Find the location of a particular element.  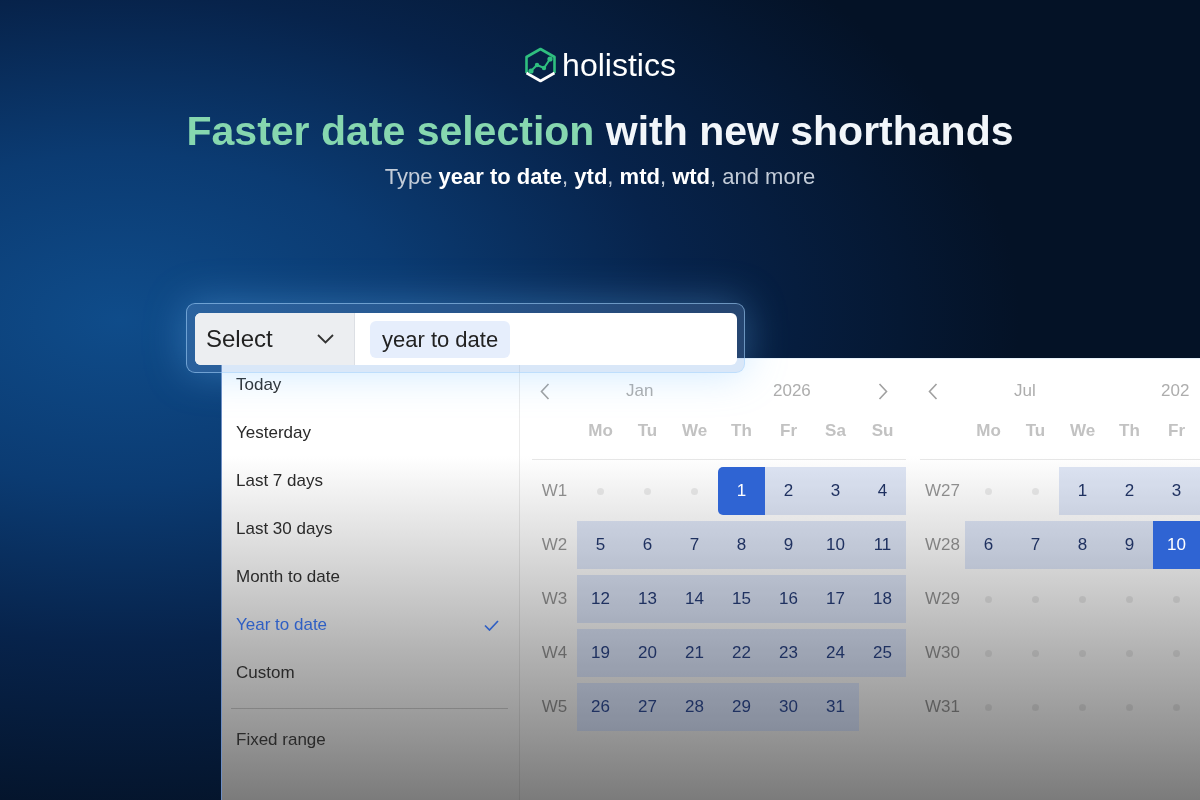

preset-option: Custom is located at coordinates (370, 673).